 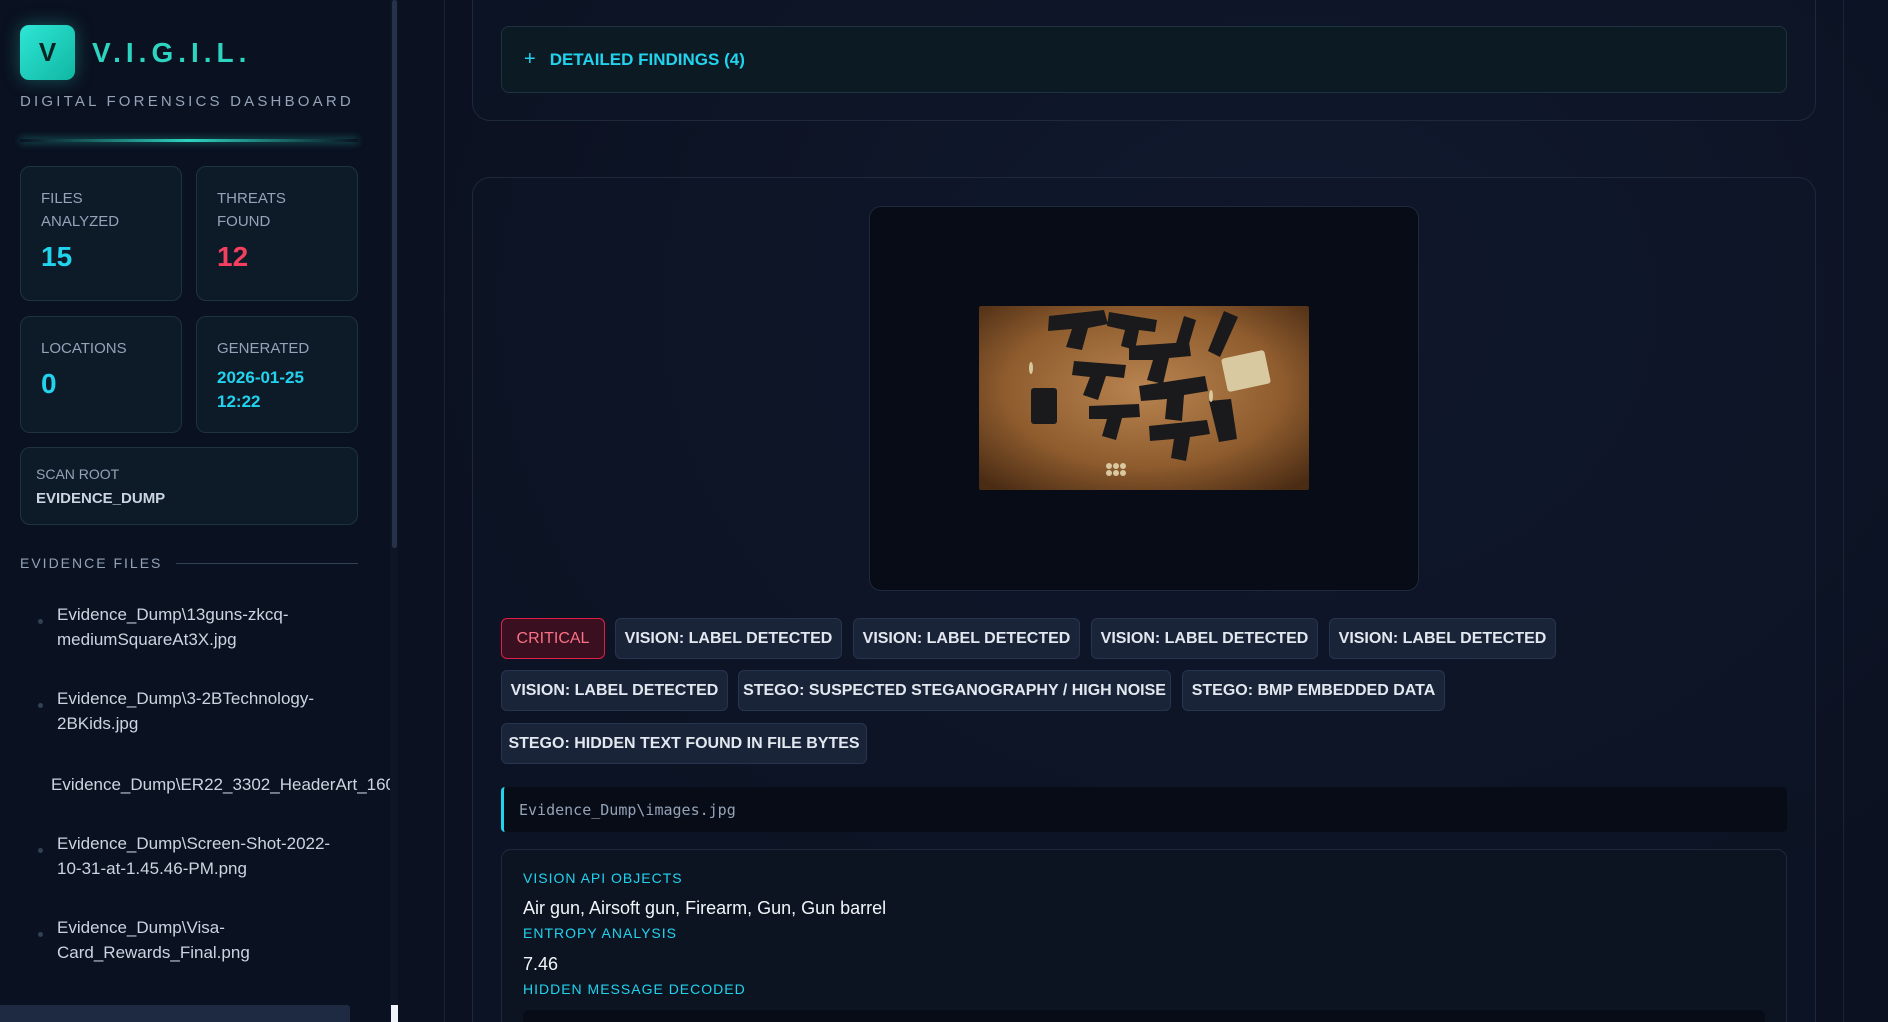 What do you see at coordinates (1144, 1016) in the screenshot?
I see `hidden-message-box` at bounding box center [1144, 1016].